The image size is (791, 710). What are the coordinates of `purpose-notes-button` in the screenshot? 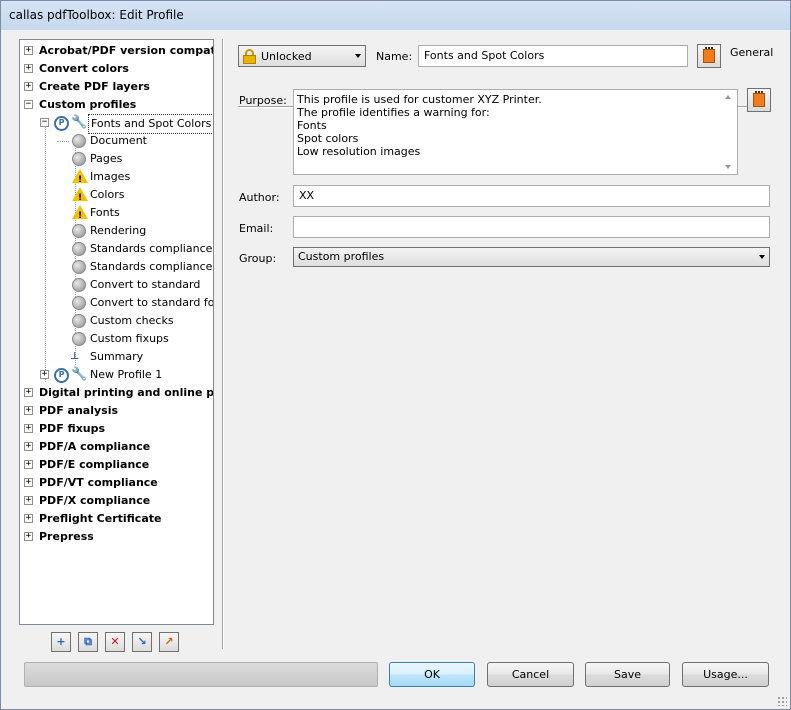 It's located at (759, 100).